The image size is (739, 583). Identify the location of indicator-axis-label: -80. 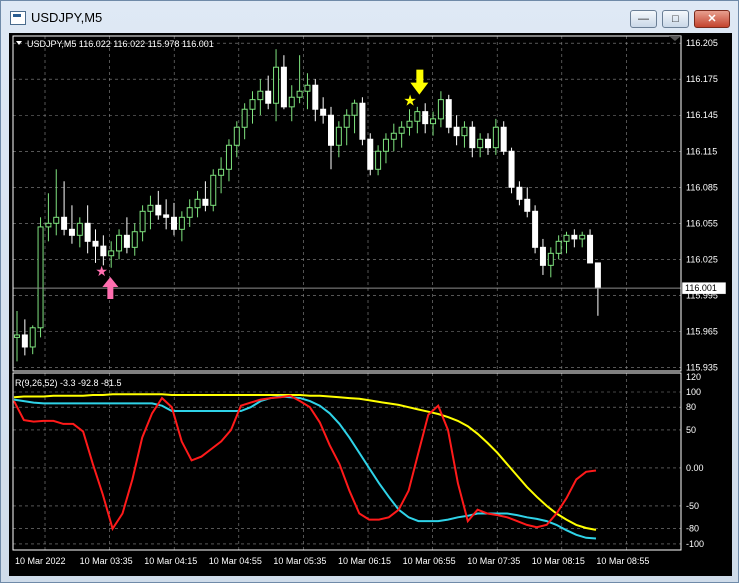
(692, 529).